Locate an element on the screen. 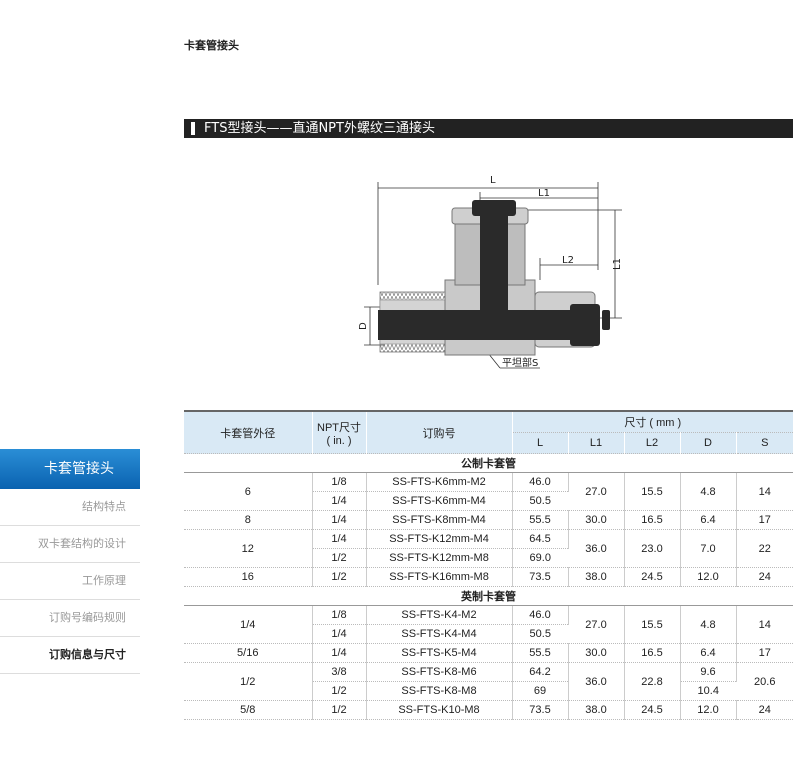 The image size is (800, 757). label-L1-top: L1 is located at coordinates (544, 193).